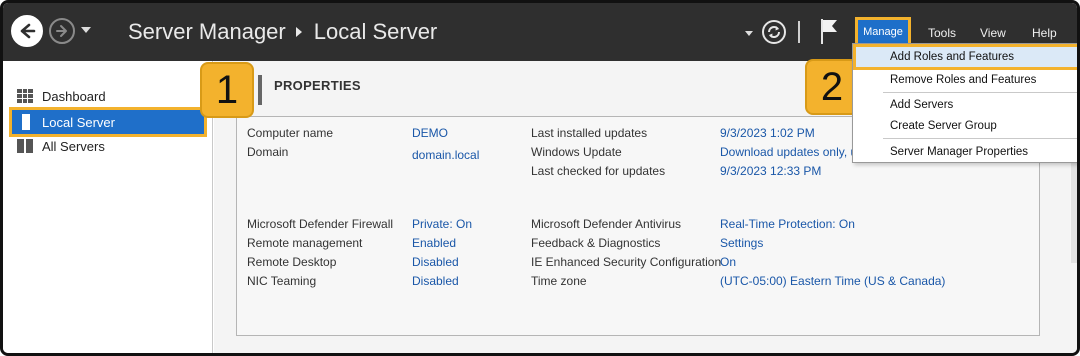 The height and width of the screenshot is (356, 1080). Describe the element at coordinates (108, 96) in the screenshot. I see `sidebar-item-dashboard: Dashboard` at that location.